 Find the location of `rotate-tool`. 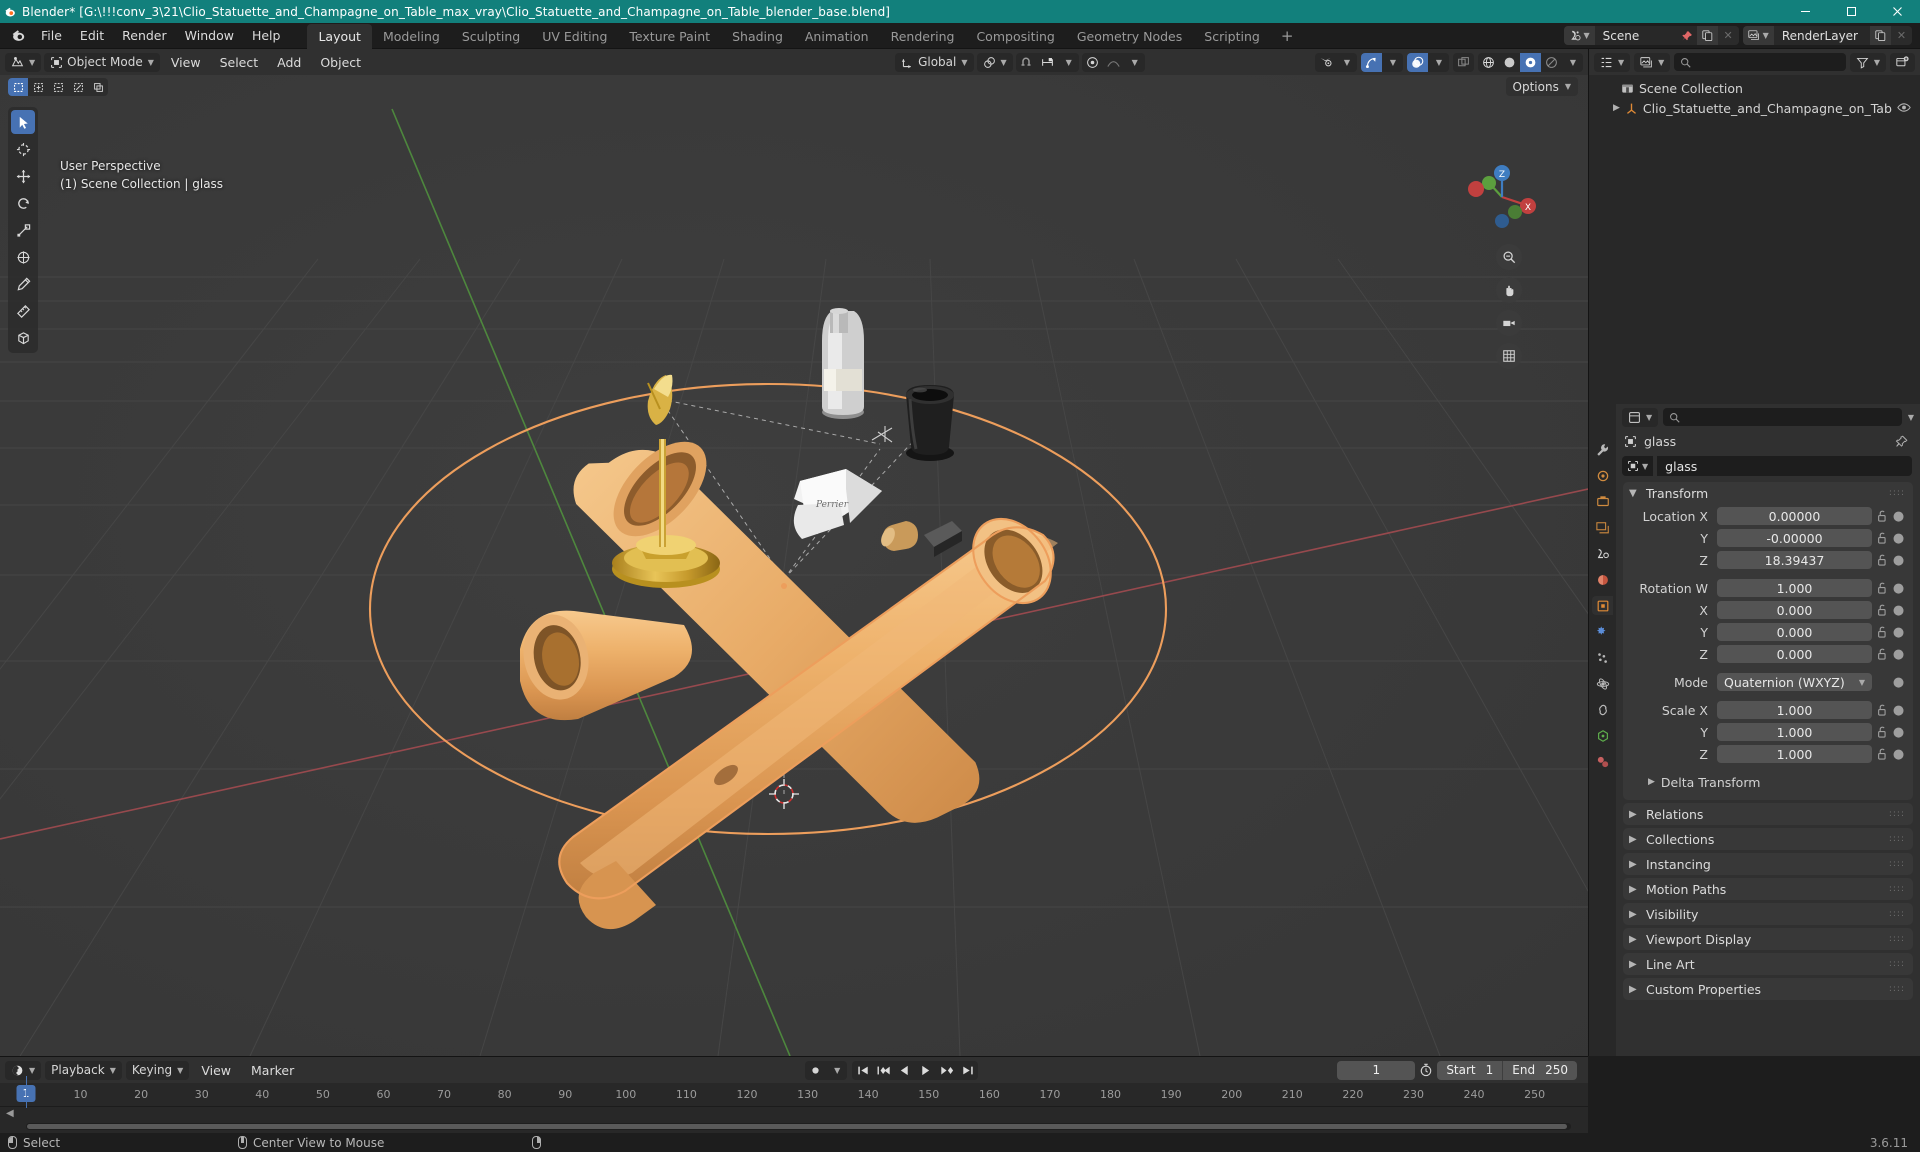

rotate-tool is located at coordinates (23, 203).